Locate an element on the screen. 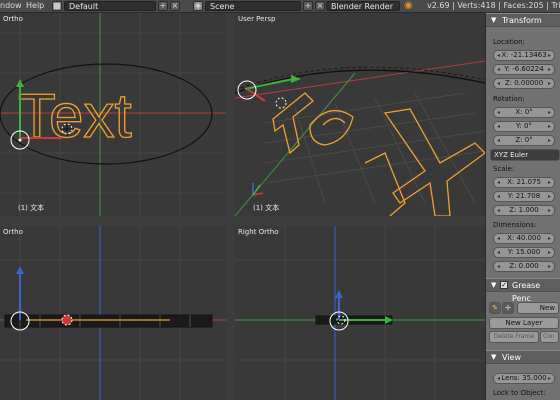 The image size is (560, 400). rotation-z-value: Z: 0° is located at coordinates (524, 140).